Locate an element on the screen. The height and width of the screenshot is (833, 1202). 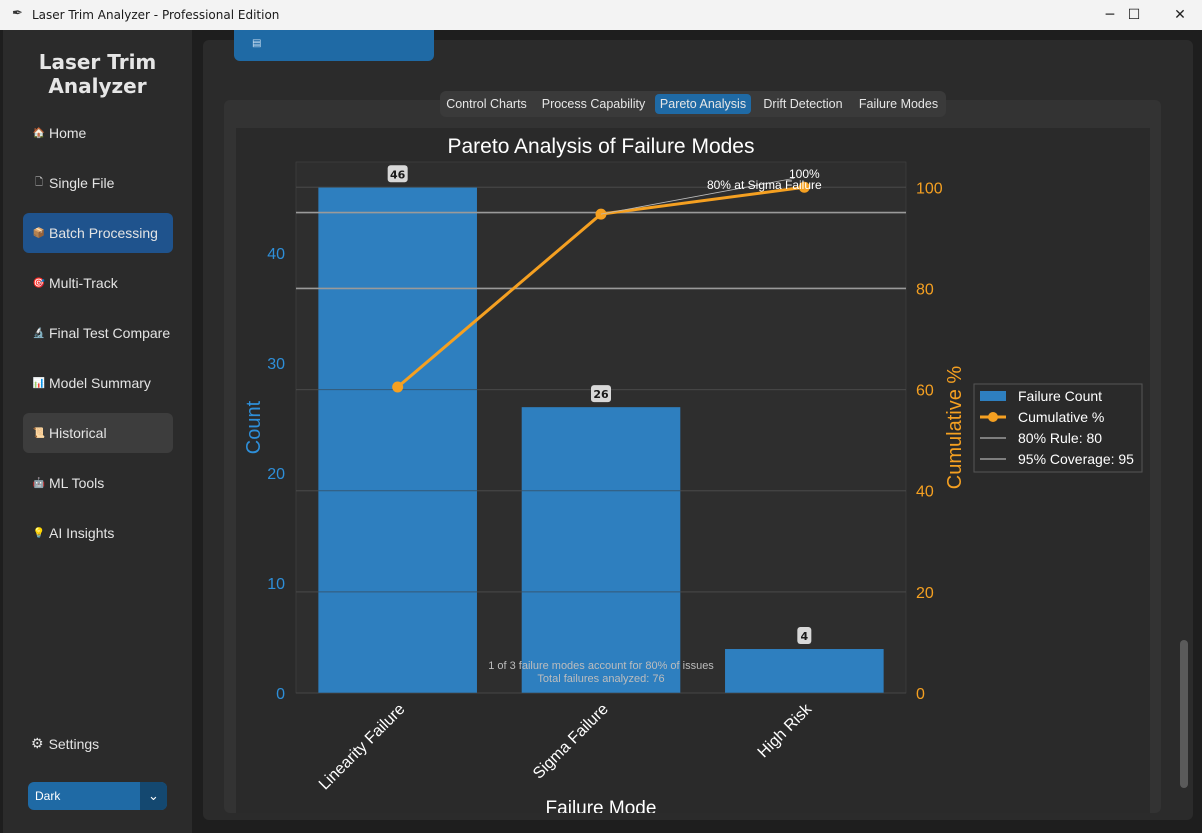
sidebar-item-label: Batch Processing is located at coordinates (103, 233).